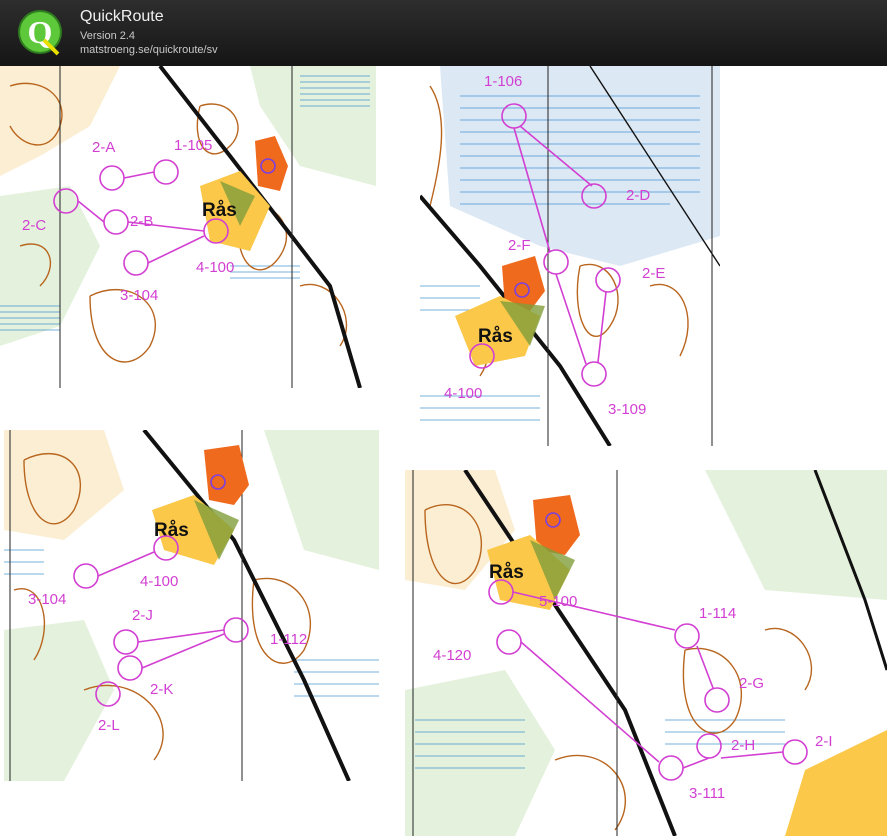 This screenshot has height=836, width=887. Describe the element at coordinates (109, 725) in the screenshot. I see `map-3-control-label: 2-L` at that location.